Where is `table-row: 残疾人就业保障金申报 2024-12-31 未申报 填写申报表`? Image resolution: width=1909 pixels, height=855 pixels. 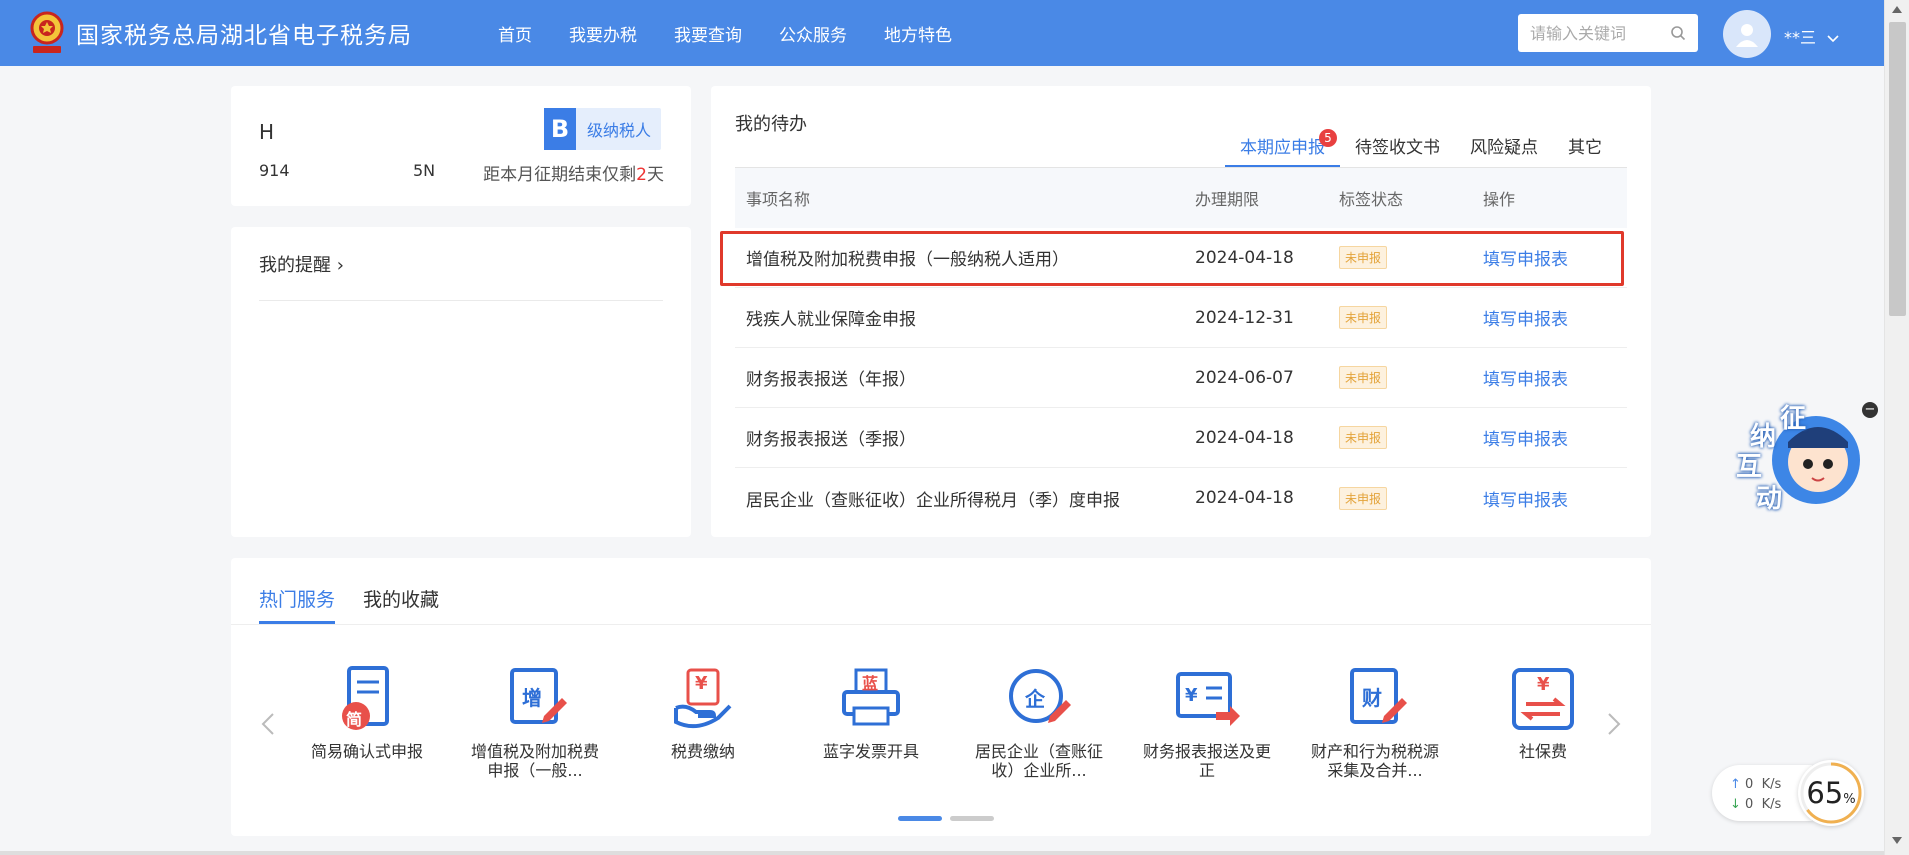
table-row: 残疾人就业保障金申报 2024-12-31 未申报 填写申报表 is located at coordinates (1181, 318).